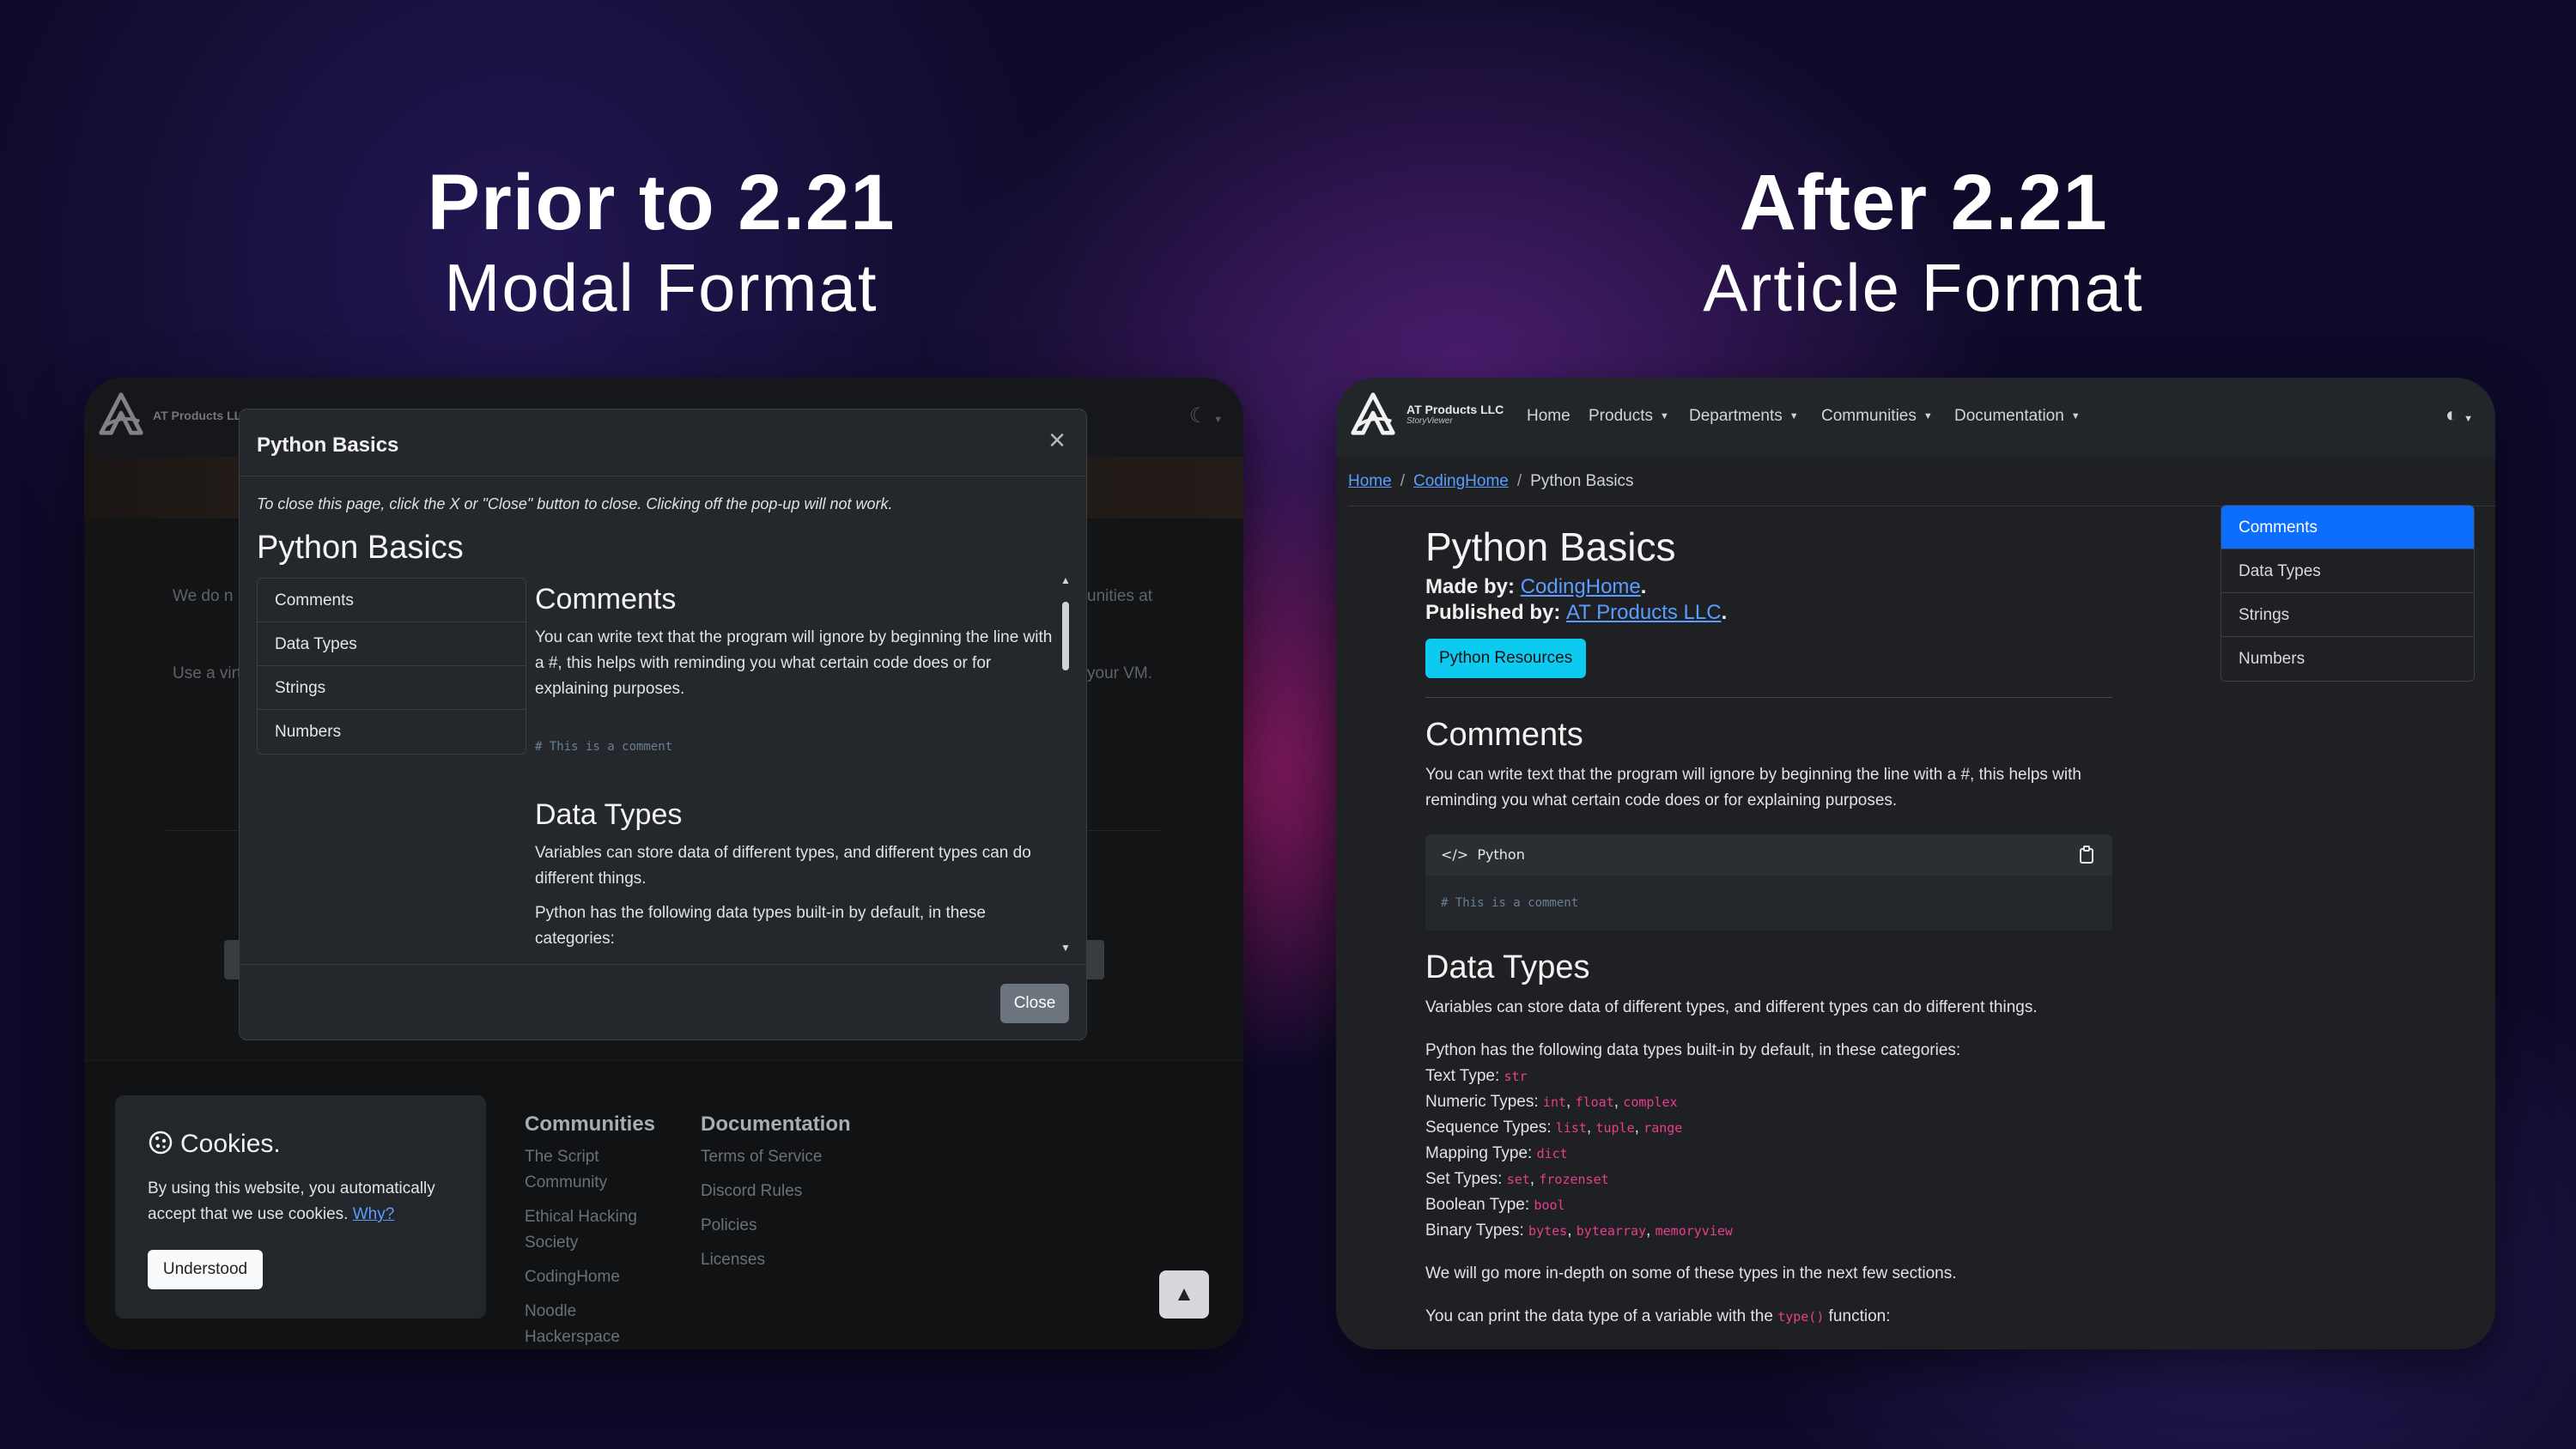 Image resolution: width=2576 pixels, height=1449 pixels. What do you see at coordinates (1034, 1004) in the screenshot?
I see `close-button: Close` at bounding box center [1034, 1004].